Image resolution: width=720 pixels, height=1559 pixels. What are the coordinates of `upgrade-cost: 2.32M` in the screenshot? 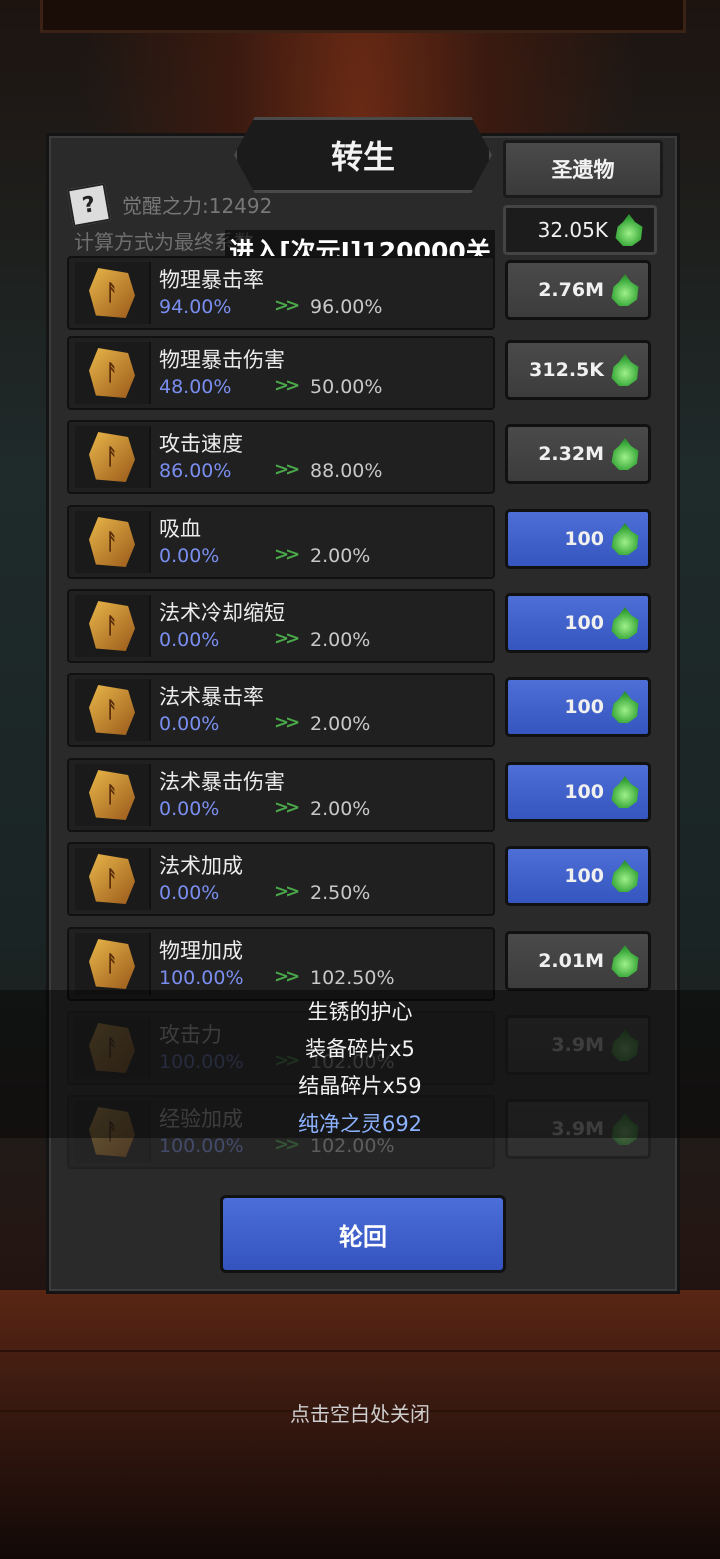 It's located at (571, 454).